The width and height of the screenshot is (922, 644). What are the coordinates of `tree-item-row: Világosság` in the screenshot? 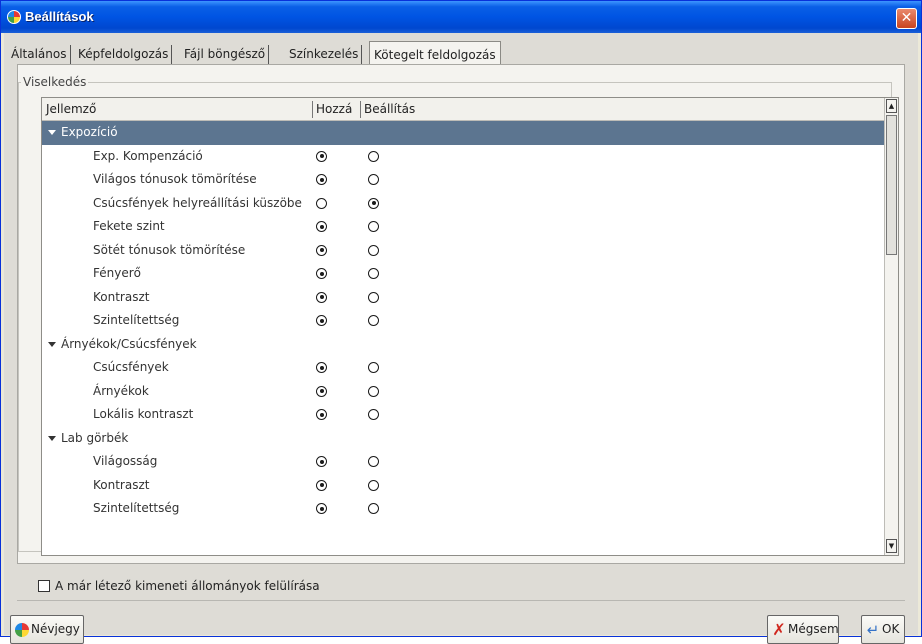 It's located at (463, 462).